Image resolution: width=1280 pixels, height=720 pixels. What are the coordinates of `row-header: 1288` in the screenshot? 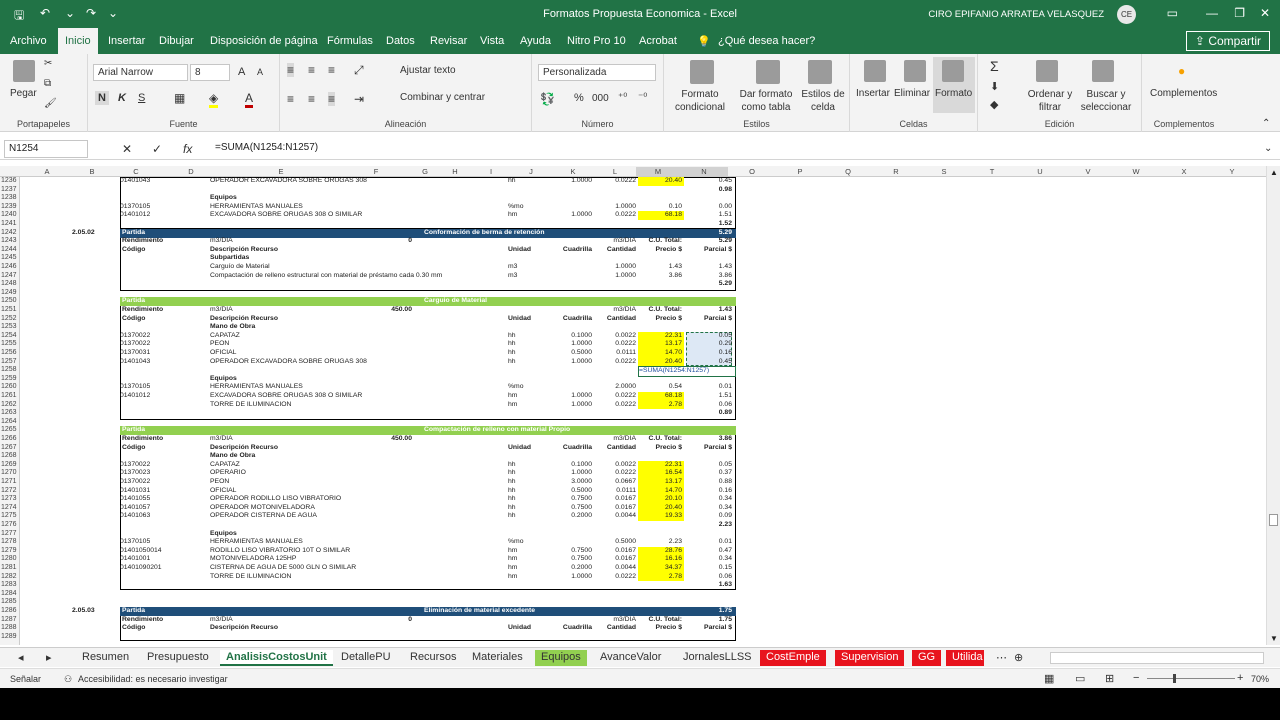 It's located at (9, 628).